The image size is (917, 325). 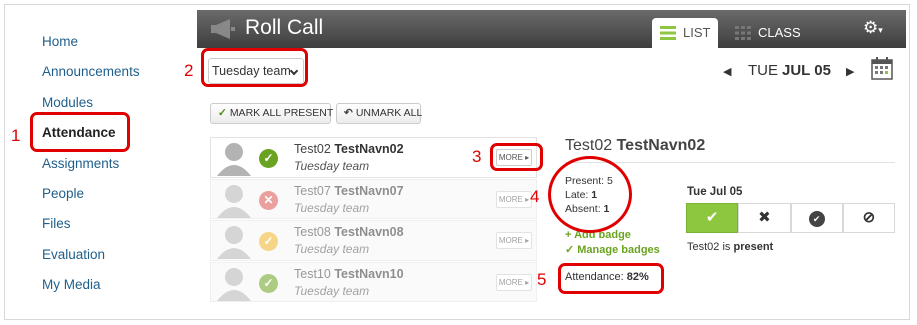 What do you see at coordinates (635, 145) in the screenshot?
I see `detail-student-name: Test02 TestNavn02` at bounding box center [635, 145].